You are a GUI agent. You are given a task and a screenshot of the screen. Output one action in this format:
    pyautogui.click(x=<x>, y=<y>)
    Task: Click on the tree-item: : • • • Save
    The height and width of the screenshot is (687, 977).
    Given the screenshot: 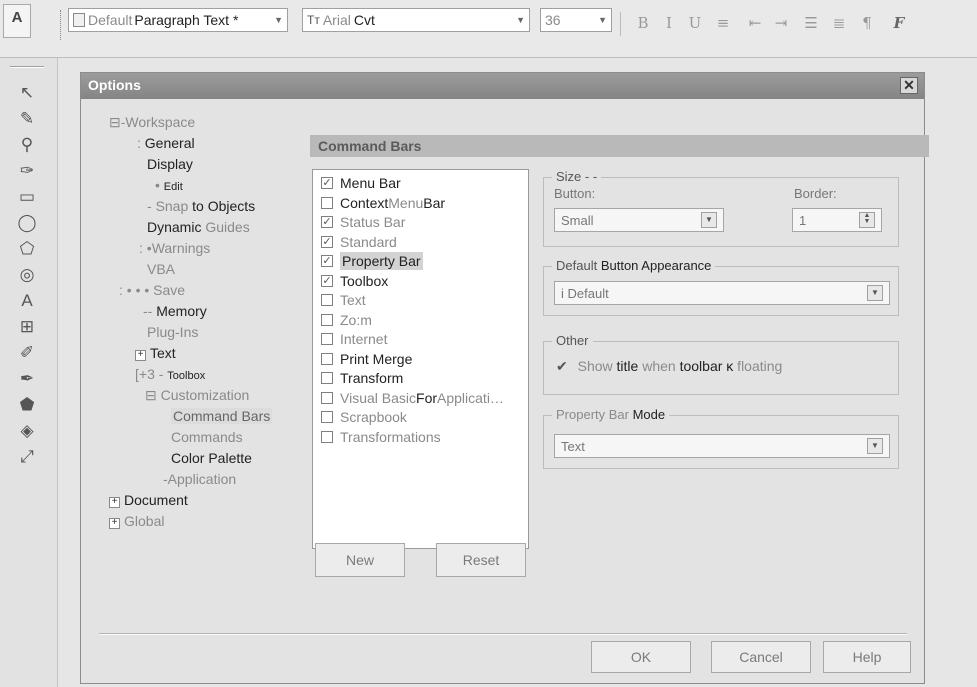 What is the action you would take?
    pyautogui.click(x=152, y=290)
    